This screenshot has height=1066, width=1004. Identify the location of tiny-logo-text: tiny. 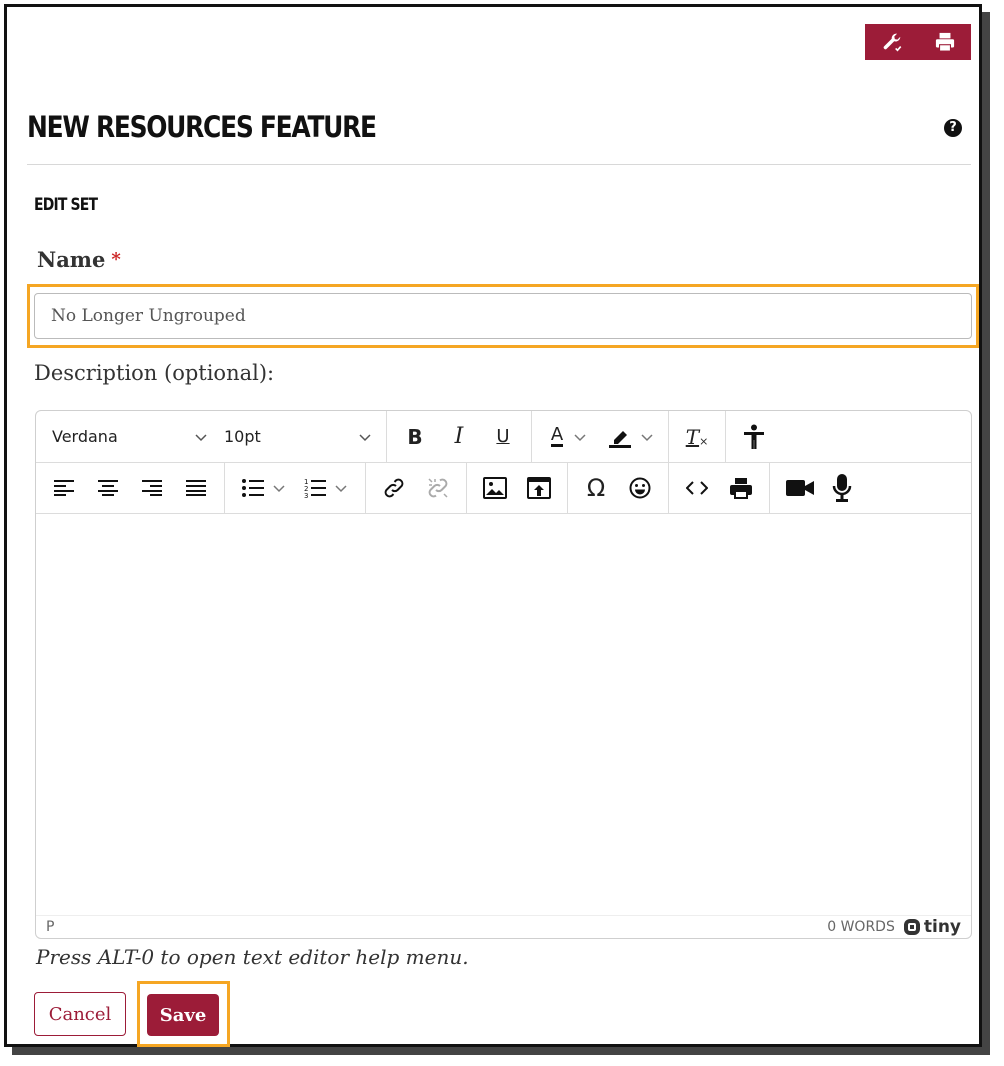
(942, 927).